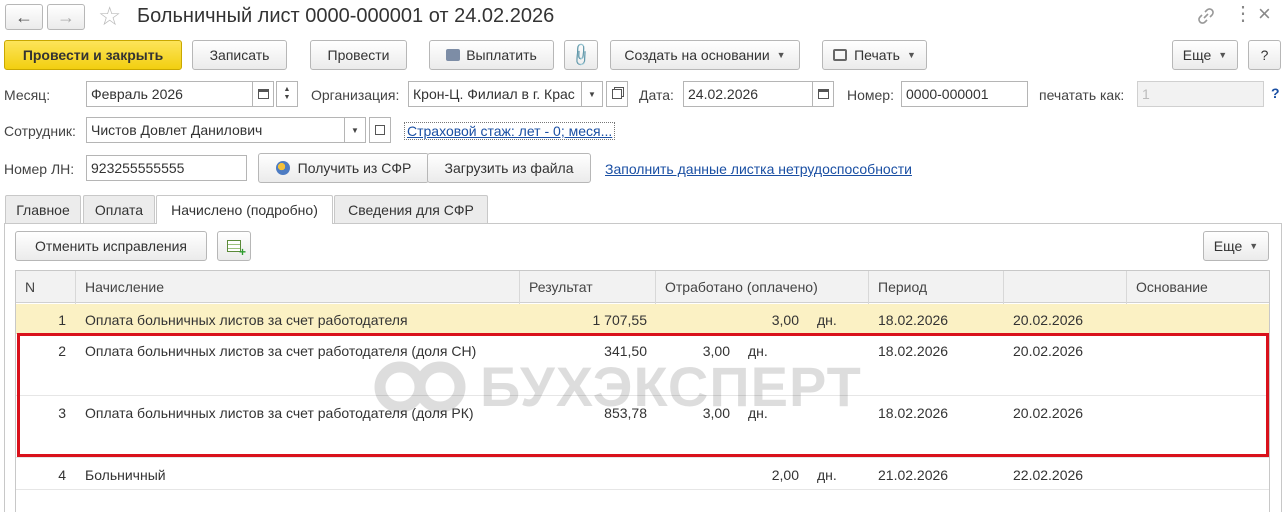  Describe the element at coordinates (125, 475) in the screenshot. I see `row-accrual: Больничный` at that location.